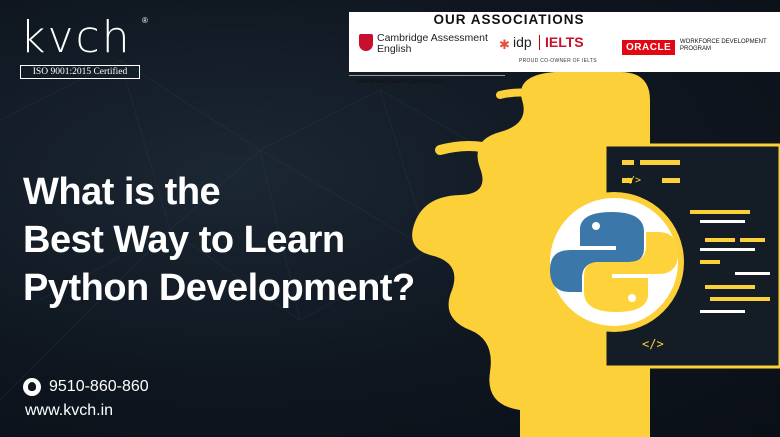 Image resolution: width=780 pixels, height=437 pixels. Describe the element at coordinates (723, 45) in the screenshot. I see `oracle-subtitle: WORKFORCE DEVELOPMENT PROGRAM` at that location.